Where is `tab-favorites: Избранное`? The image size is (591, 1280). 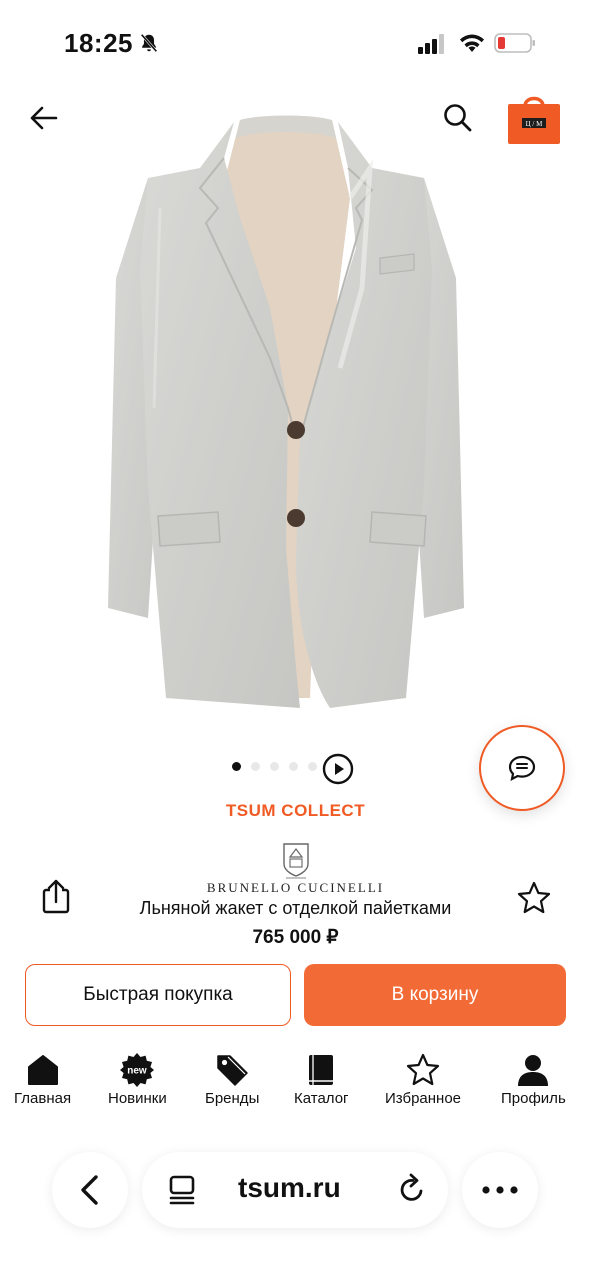
tab-favorites: Избранное is located at coordinates (423, 1079).